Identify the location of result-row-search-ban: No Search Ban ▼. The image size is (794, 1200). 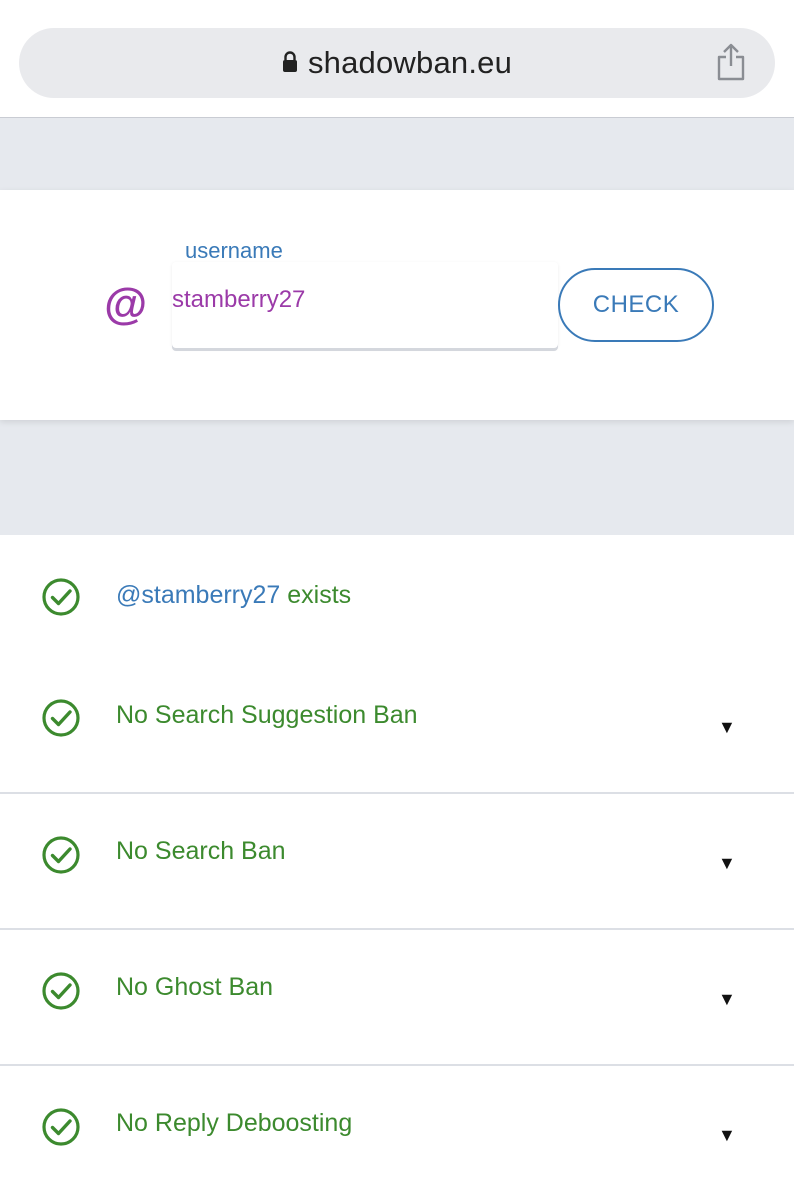
(397, 862).